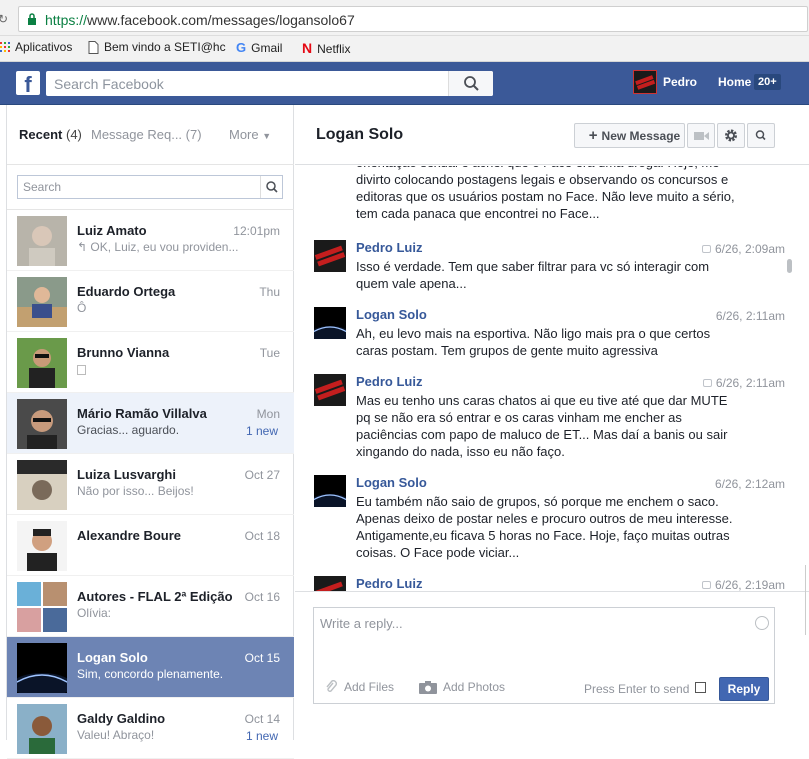 This screenshot has width=809, height=759. I want to click on facebook-logo-icon: f, so click(28, 83).